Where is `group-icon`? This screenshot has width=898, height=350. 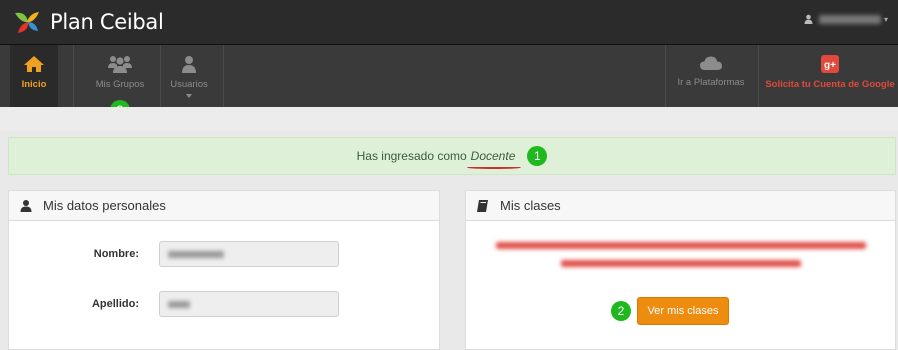
group-icon is located at coordinates (120, 64).